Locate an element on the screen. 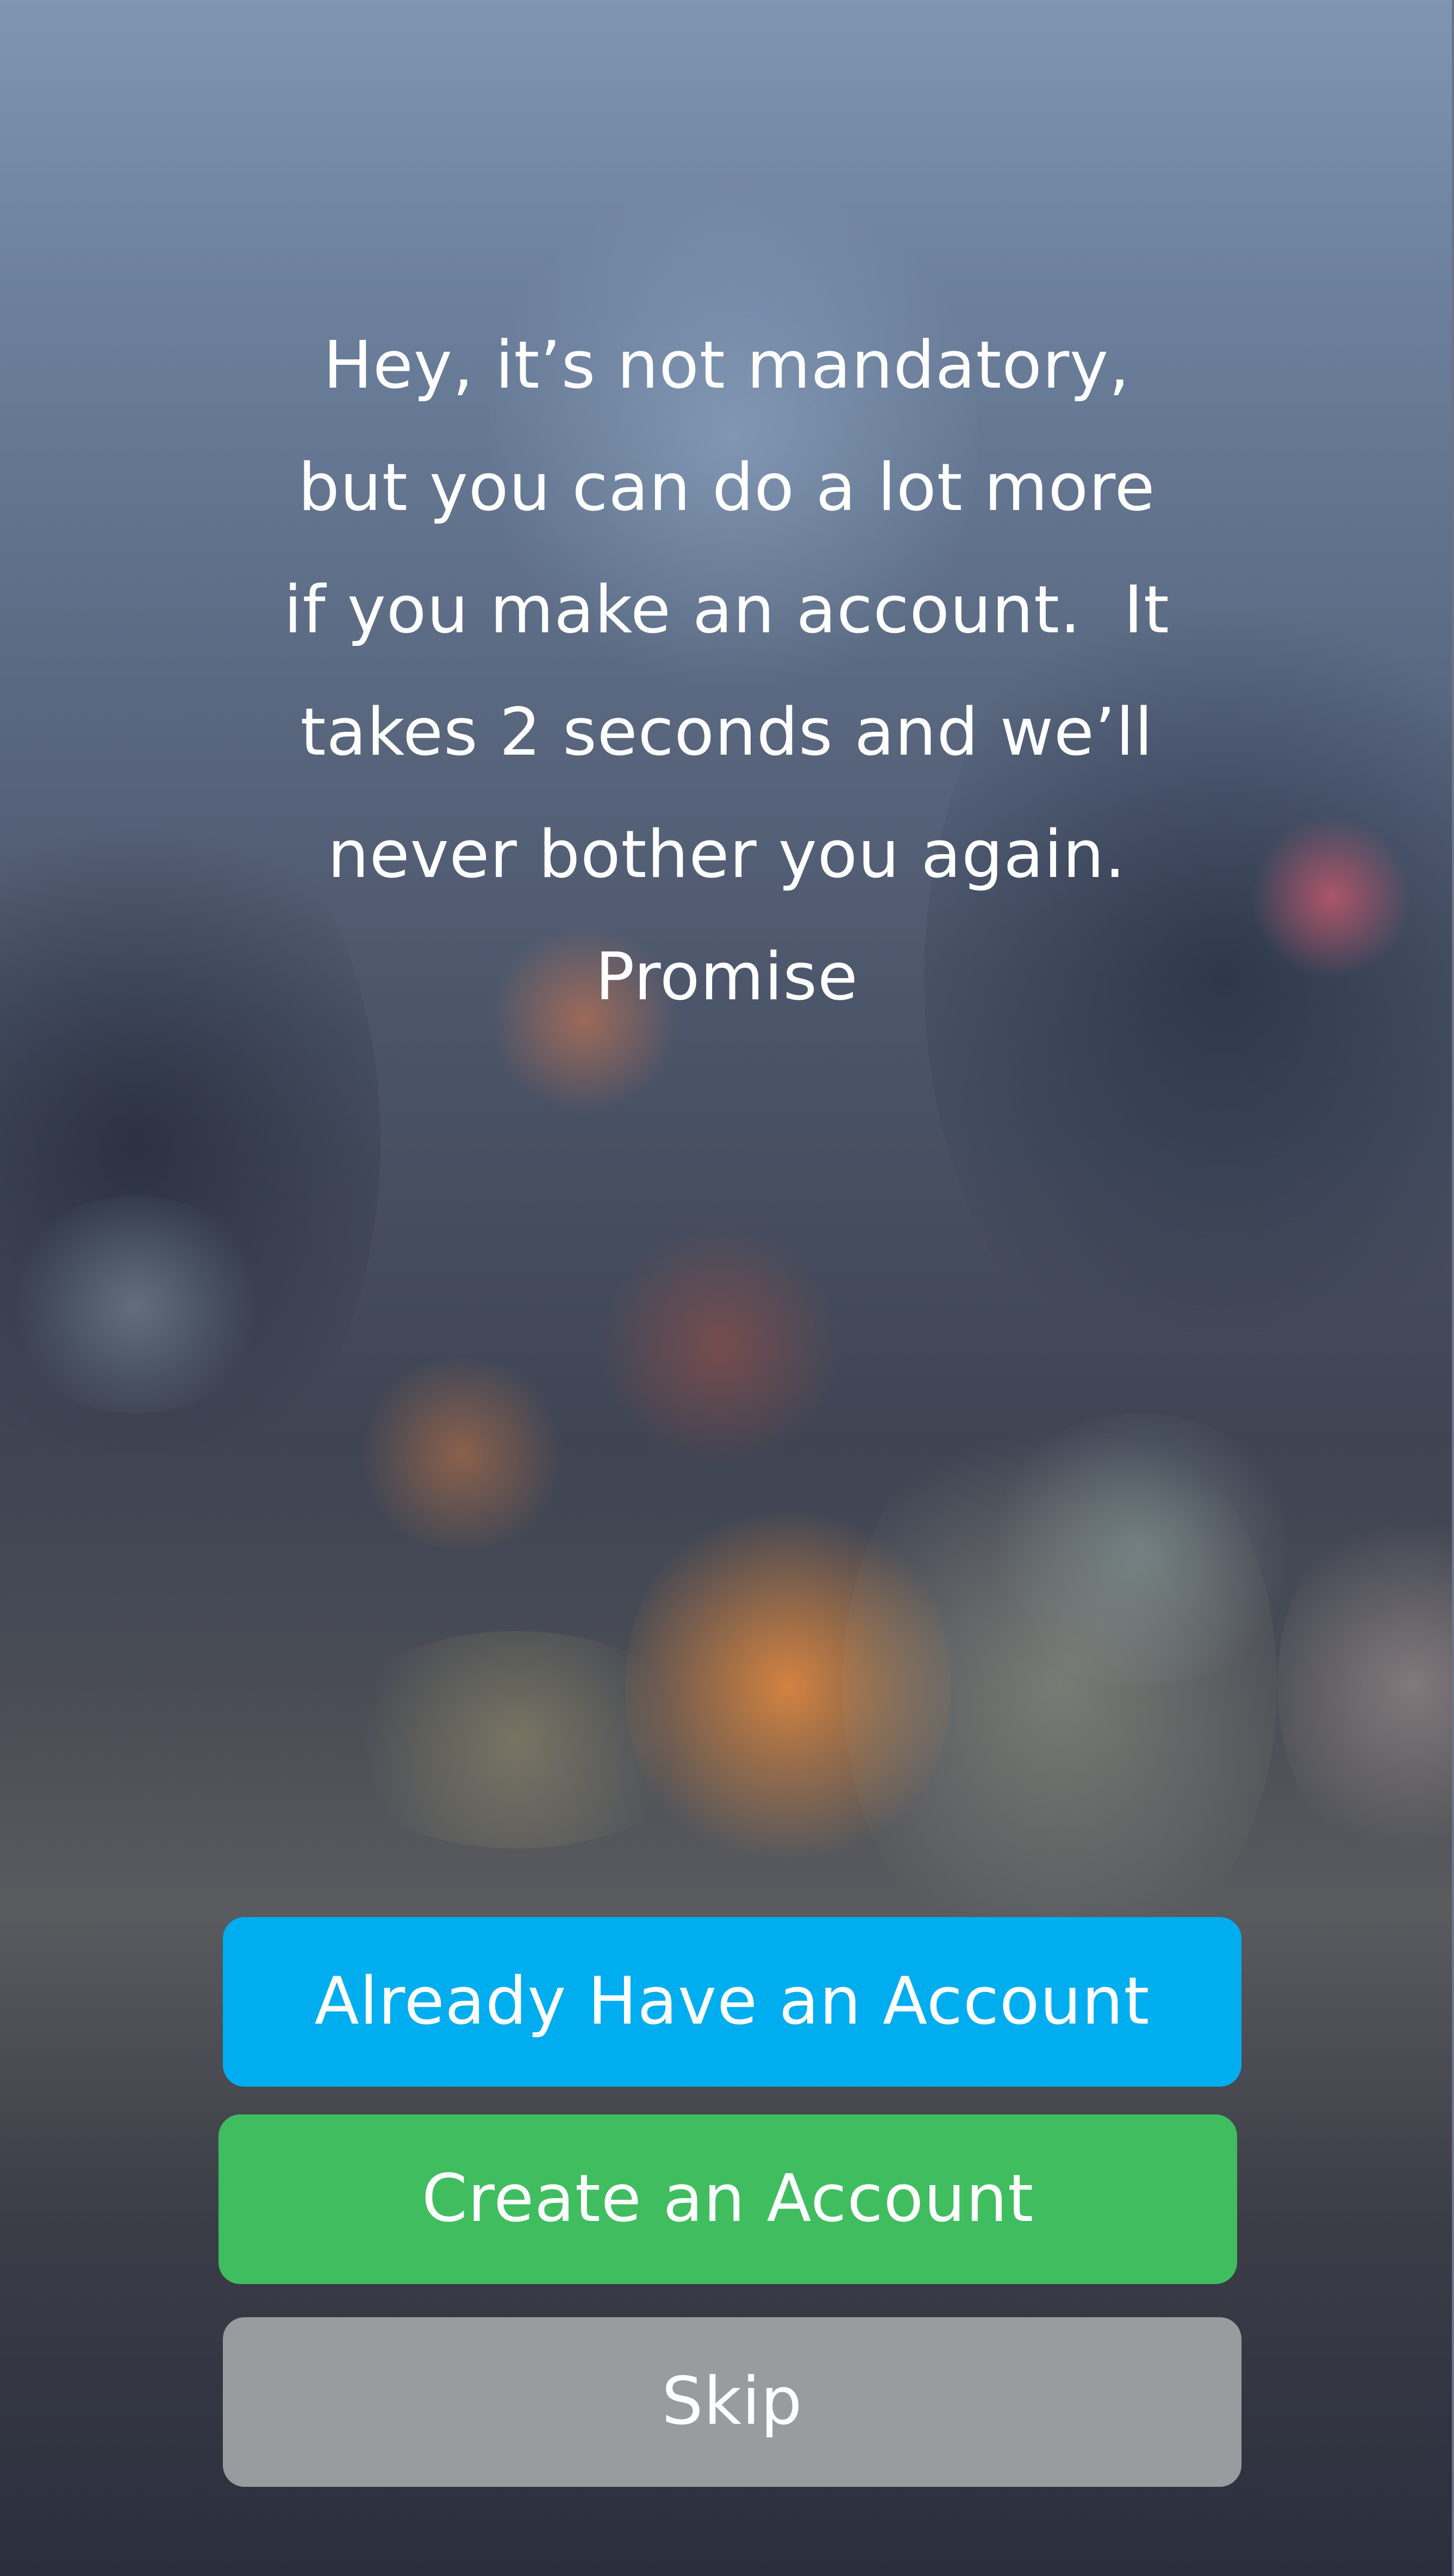 The width and height of the screenshot is (1454, 2576). screen-edge-divider is located at coordinates (1453, 1288).